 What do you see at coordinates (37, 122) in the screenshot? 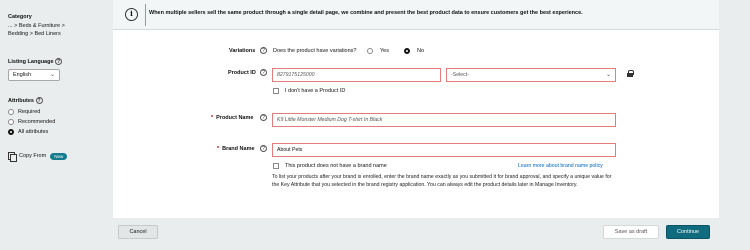
I see `attribute-option-label: Recommended` at bounding box center [37, 122].